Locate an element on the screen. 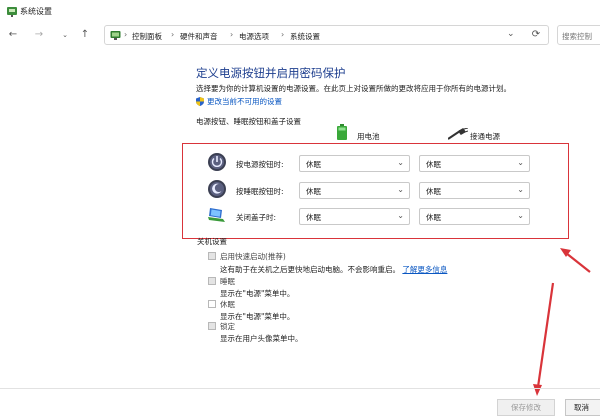 The height and width of the screenshot is (419, 600). arrow-to-save is located at coordinates (544, 339).